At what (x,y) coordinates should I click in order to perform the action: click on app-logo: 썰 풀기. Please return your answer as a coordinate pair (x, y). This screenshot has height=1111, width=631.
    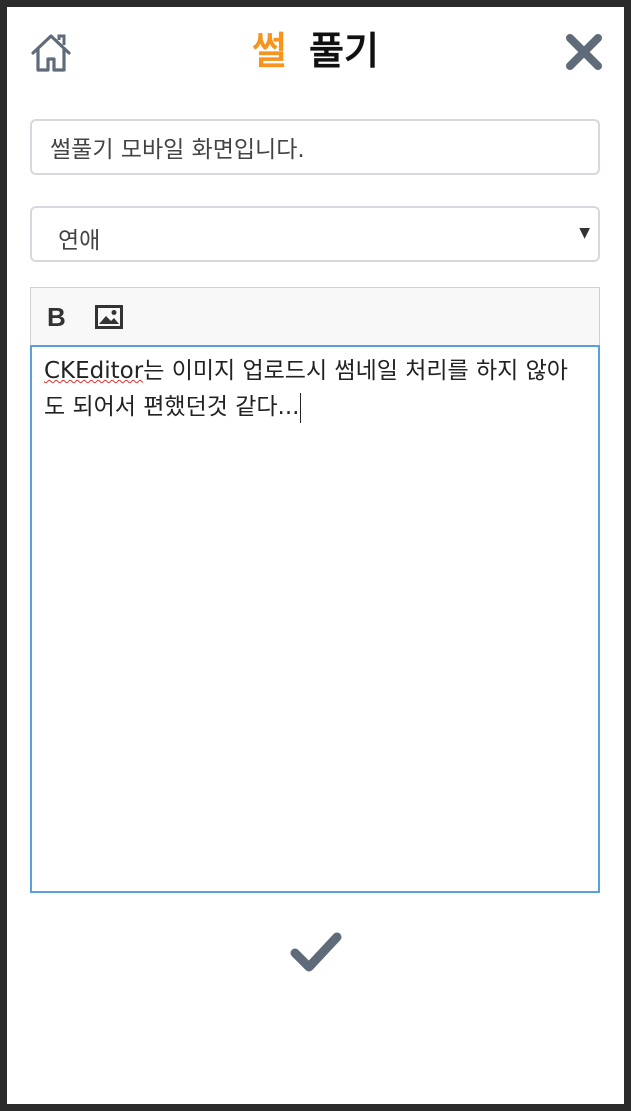
    Looking at the image, I should click on (315, 51).